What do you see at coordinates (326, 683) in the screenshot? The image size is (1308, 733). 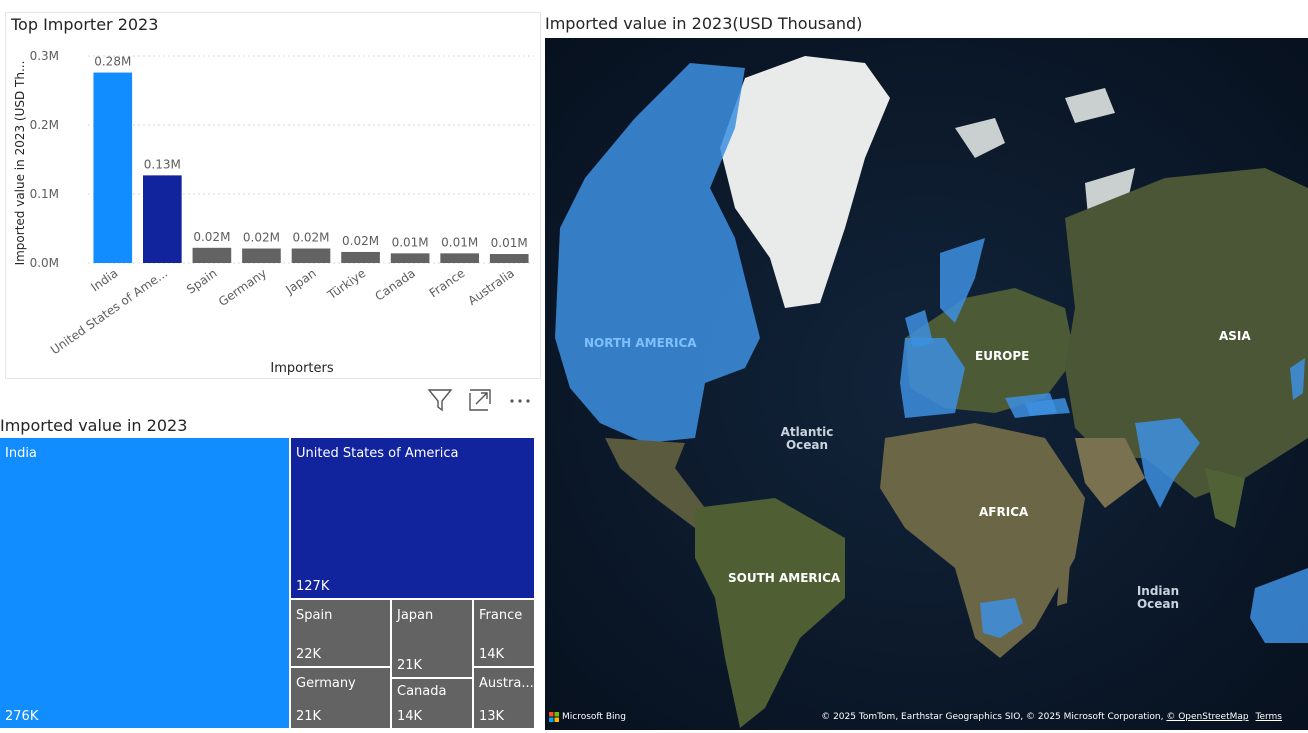 I see `treemap-tile-label: Germany` at bounding box center [326, 683].